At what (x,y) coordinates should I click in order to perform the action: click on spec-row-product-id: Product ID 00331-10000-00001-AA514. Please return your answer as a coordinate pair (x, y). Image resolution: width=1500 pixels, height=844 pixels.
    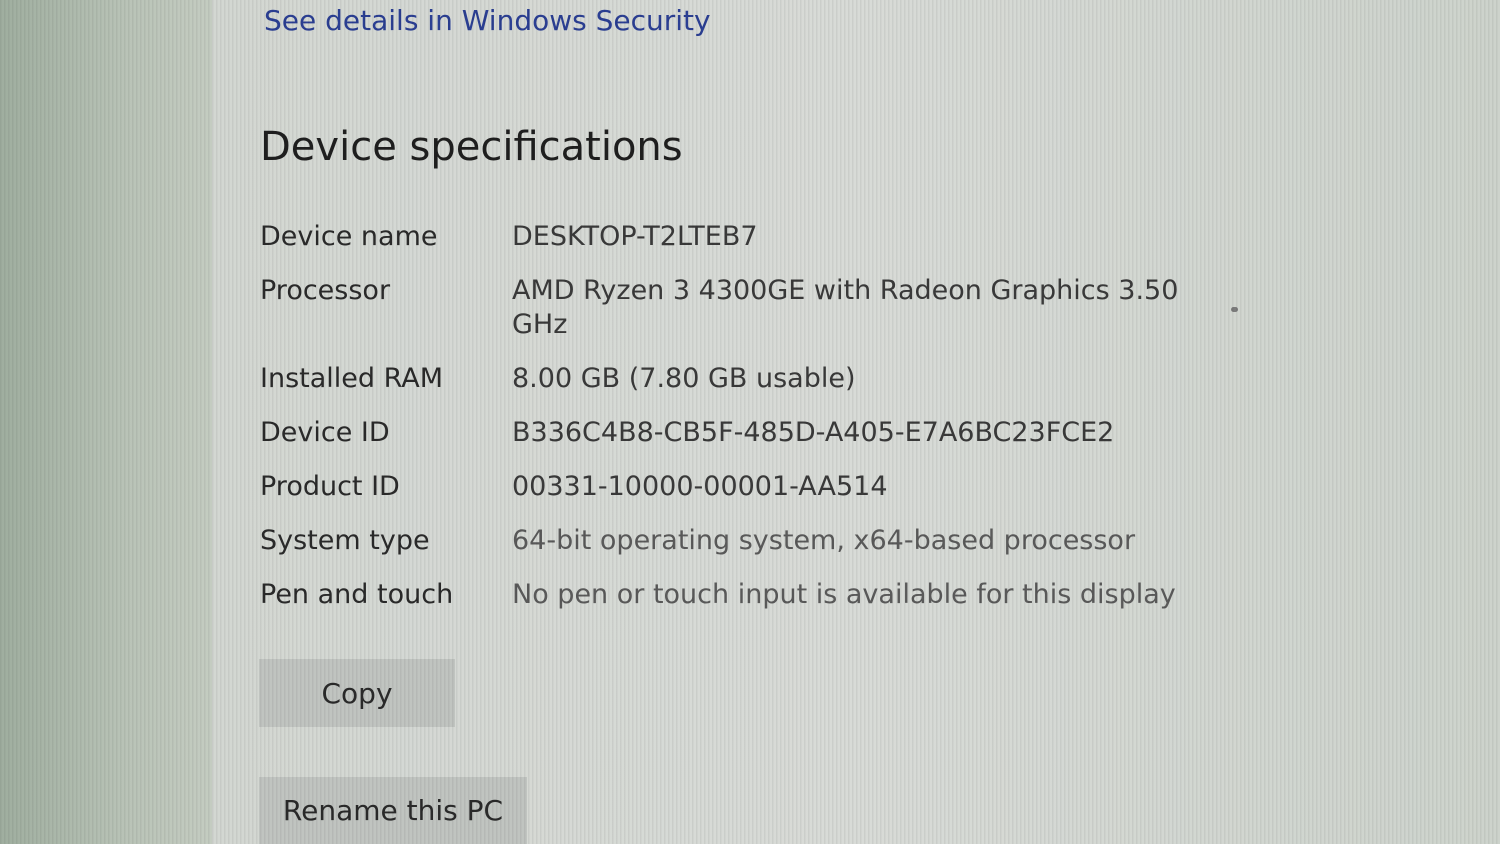
    Looking at the image, I should click on (740, 487).